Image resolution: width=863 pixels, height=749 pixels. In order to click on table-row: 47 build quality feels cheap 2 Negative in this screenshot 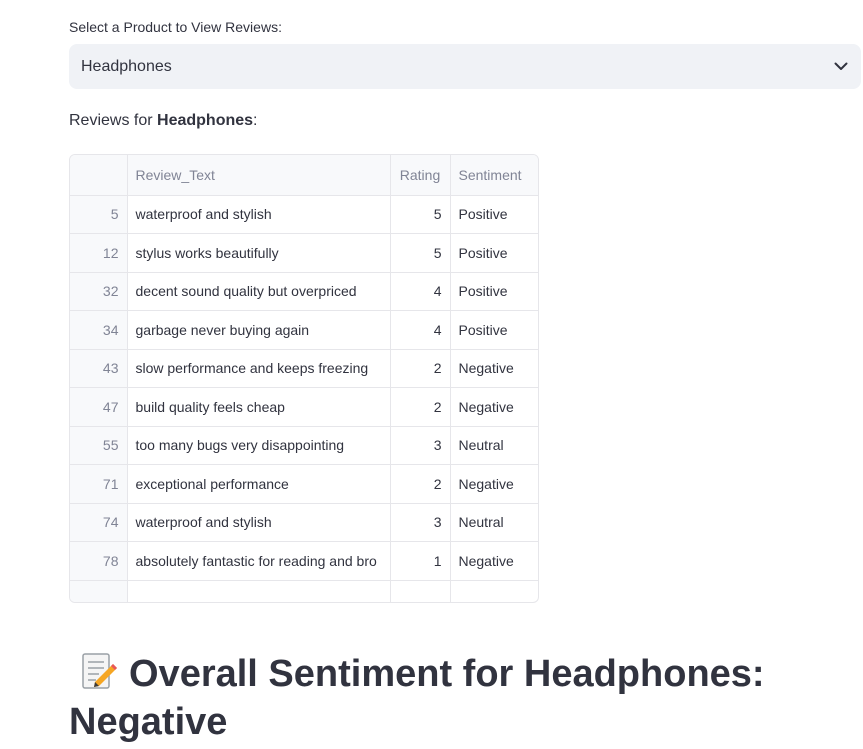, I will do `click(304, 407)`.